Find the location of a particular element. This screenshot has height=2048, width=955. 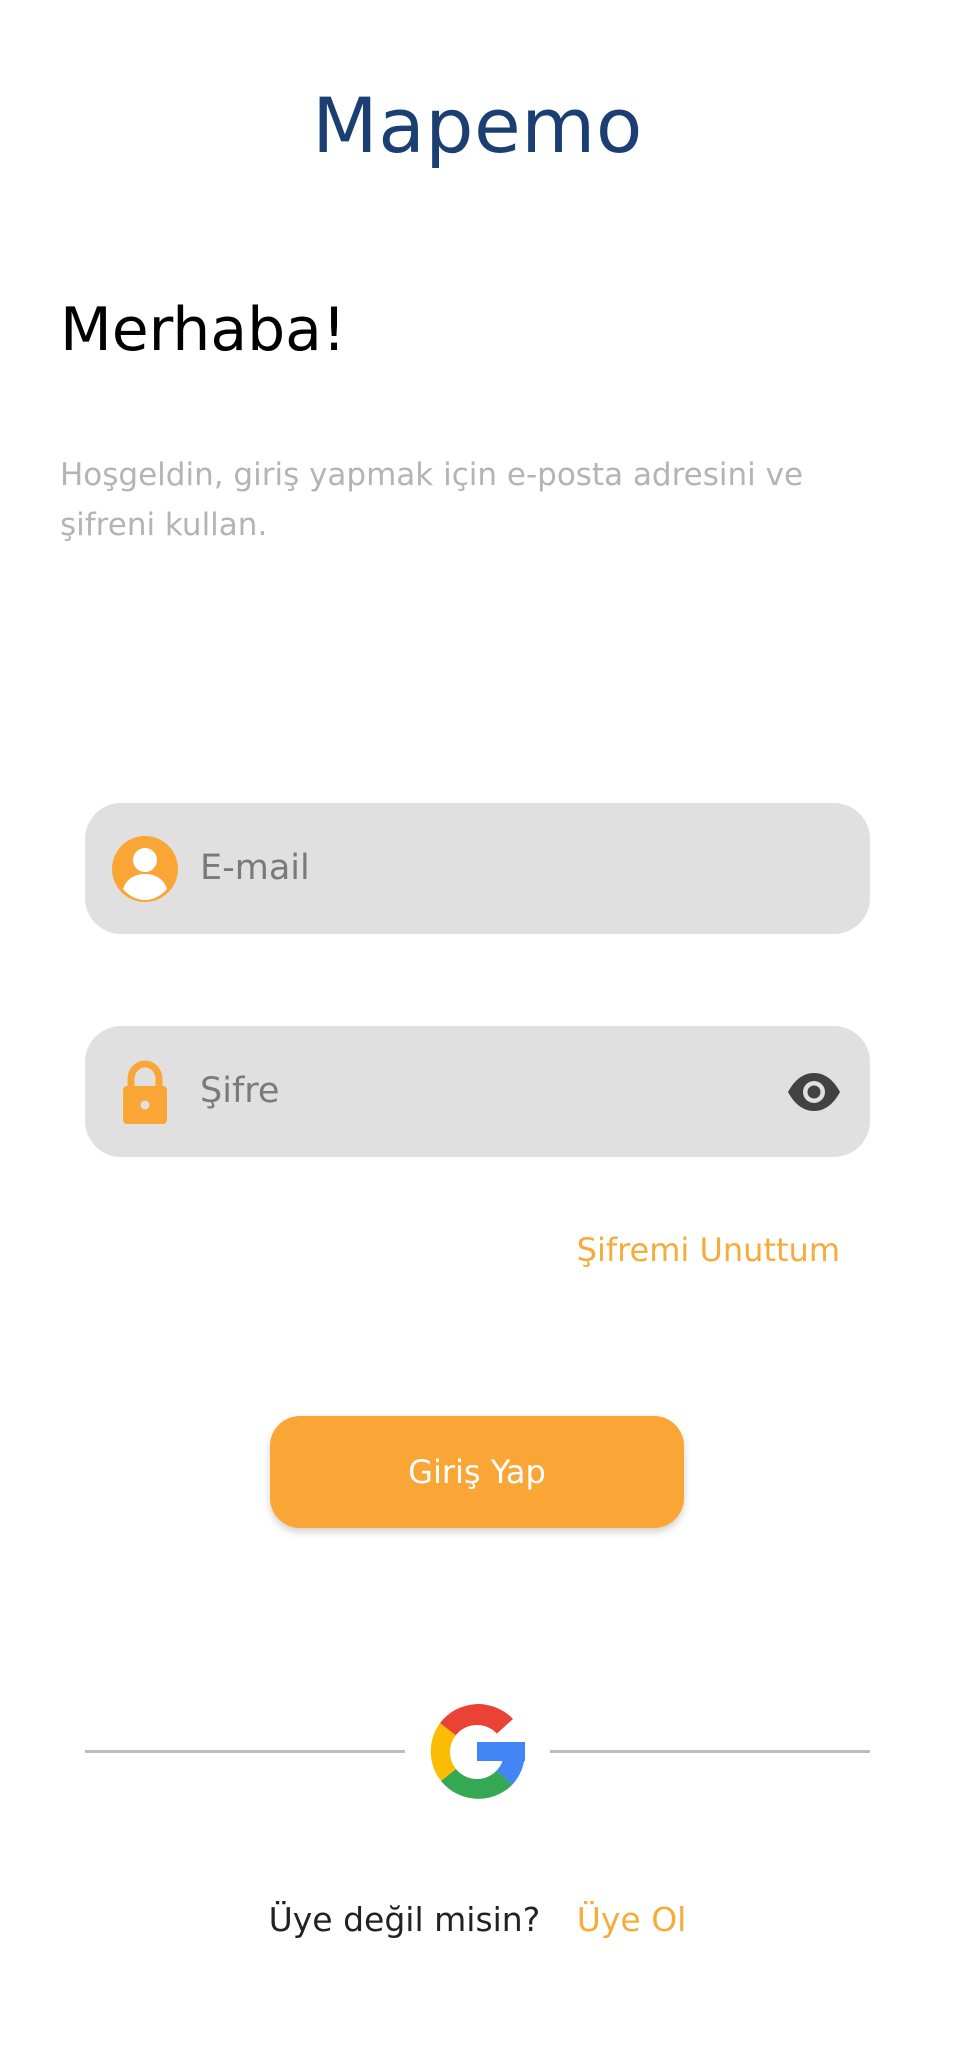

signup-prompt: Üye değil misin? is located at coordinates (404, 1919).